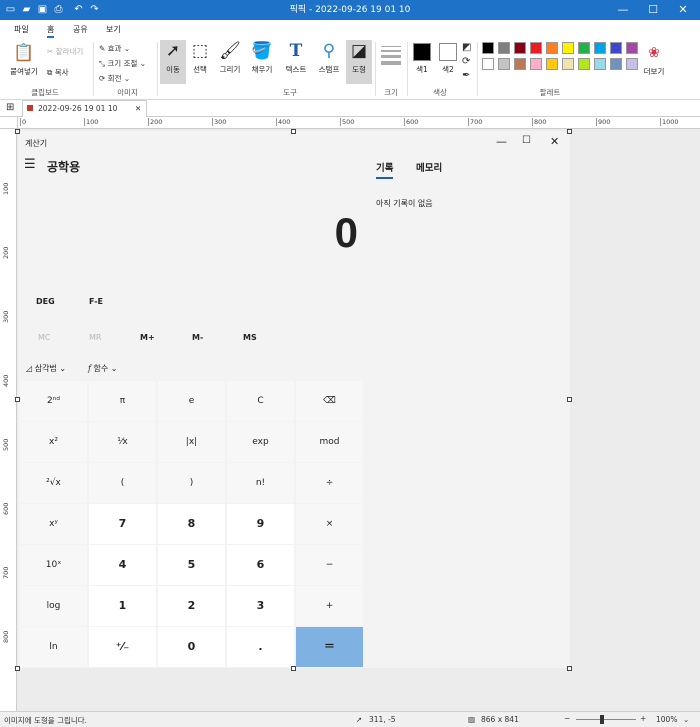 The height and width of the screenshot is (727, 700). Describe the element at coordinates (466, 75) in the screenshot. I see `eyedropper-icon: ✒` at that location.